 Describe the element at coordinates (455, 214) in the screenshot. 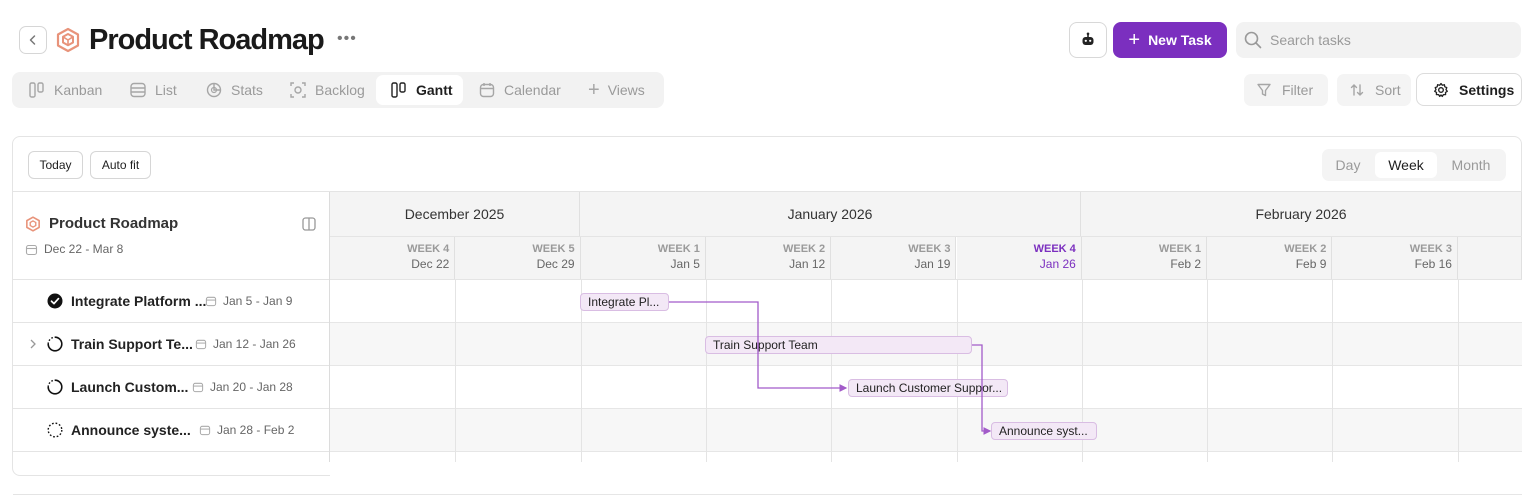

I see `month-cell: December 2025` at that location.